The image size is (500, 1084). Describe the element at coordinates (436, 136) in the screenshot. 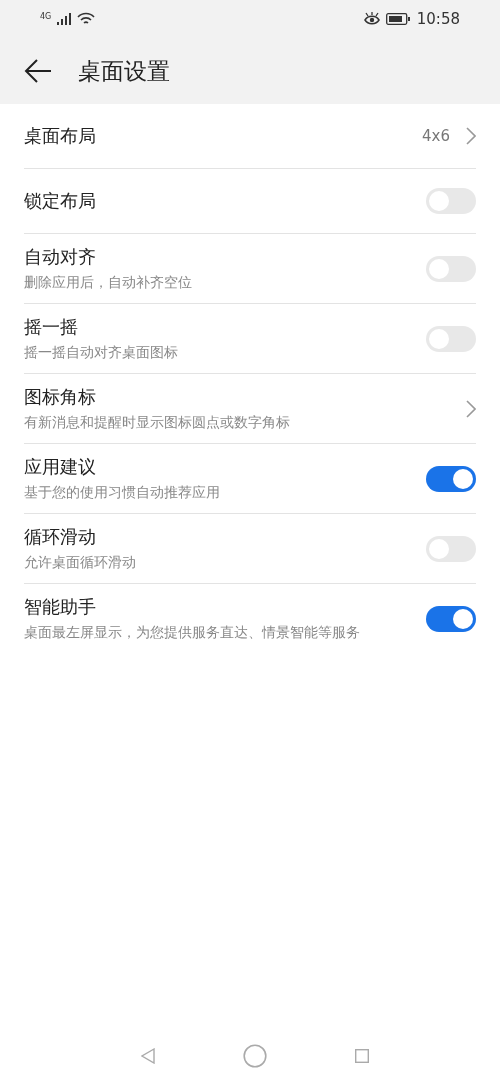

I see `setting-value: 4x6` at that location.